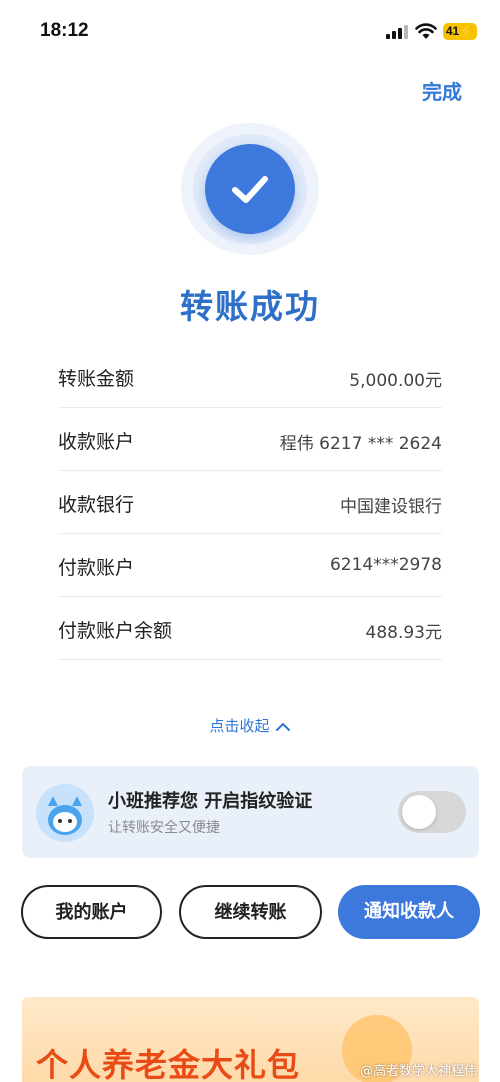  What do you see at coordinates (239, 726) in the screenshot?
I see `collapse-label: 点击收起` at bounding box center [239, 726].